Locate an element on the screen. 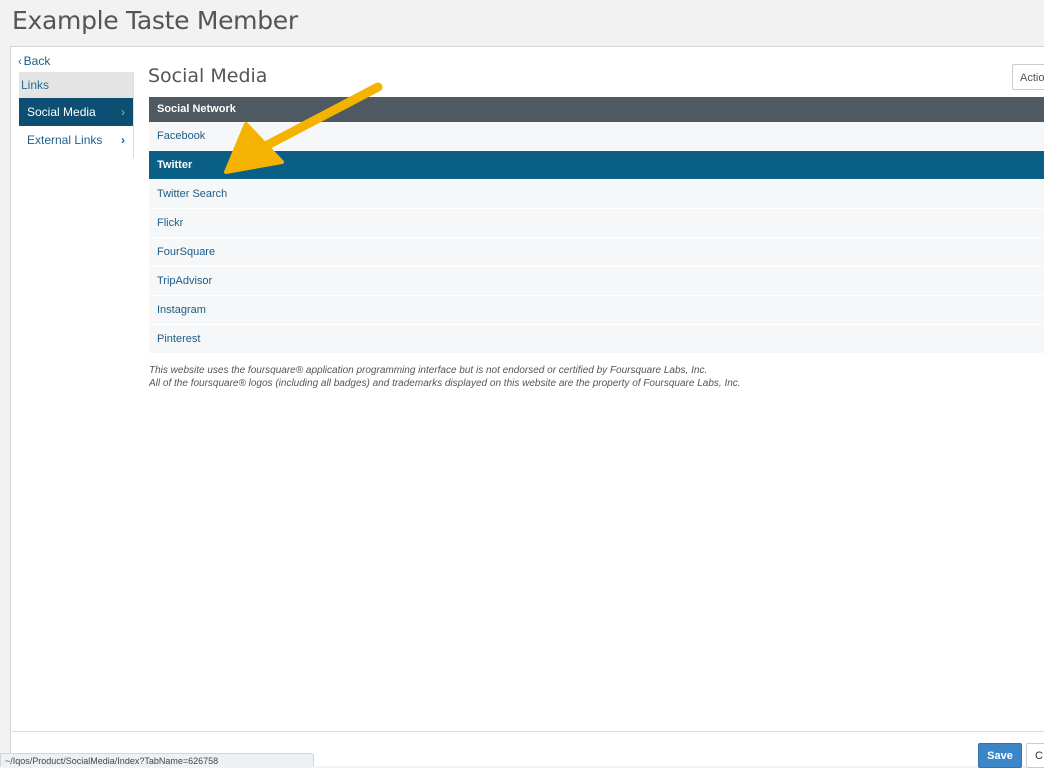 The height and width of the screenshot is (768, 1044). cancel-button: C is located at coordinates (1035, 755).